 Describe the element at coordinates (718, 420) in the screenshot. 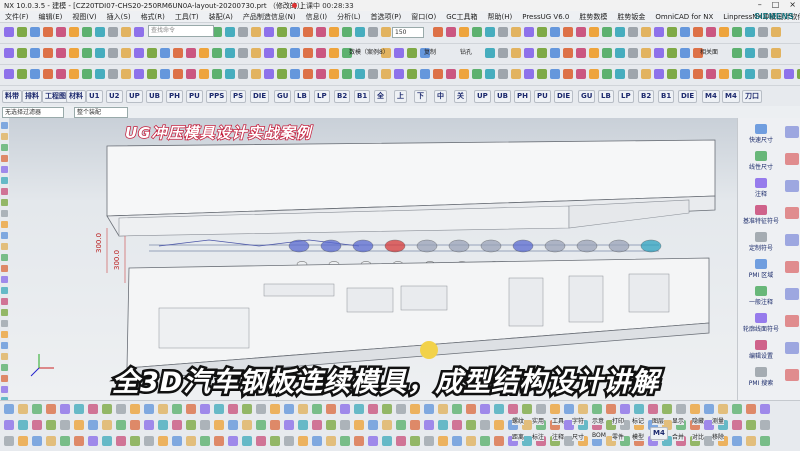

I see `bottom-tool-label: 测量` at that location.